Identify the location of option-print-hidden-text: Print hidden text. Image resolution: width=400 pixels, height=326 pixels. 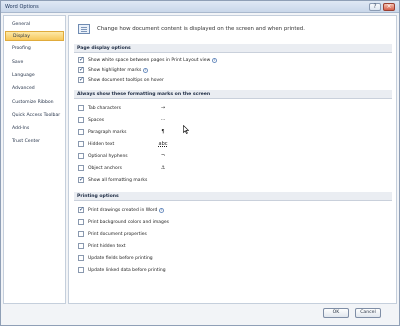
(102, 246).